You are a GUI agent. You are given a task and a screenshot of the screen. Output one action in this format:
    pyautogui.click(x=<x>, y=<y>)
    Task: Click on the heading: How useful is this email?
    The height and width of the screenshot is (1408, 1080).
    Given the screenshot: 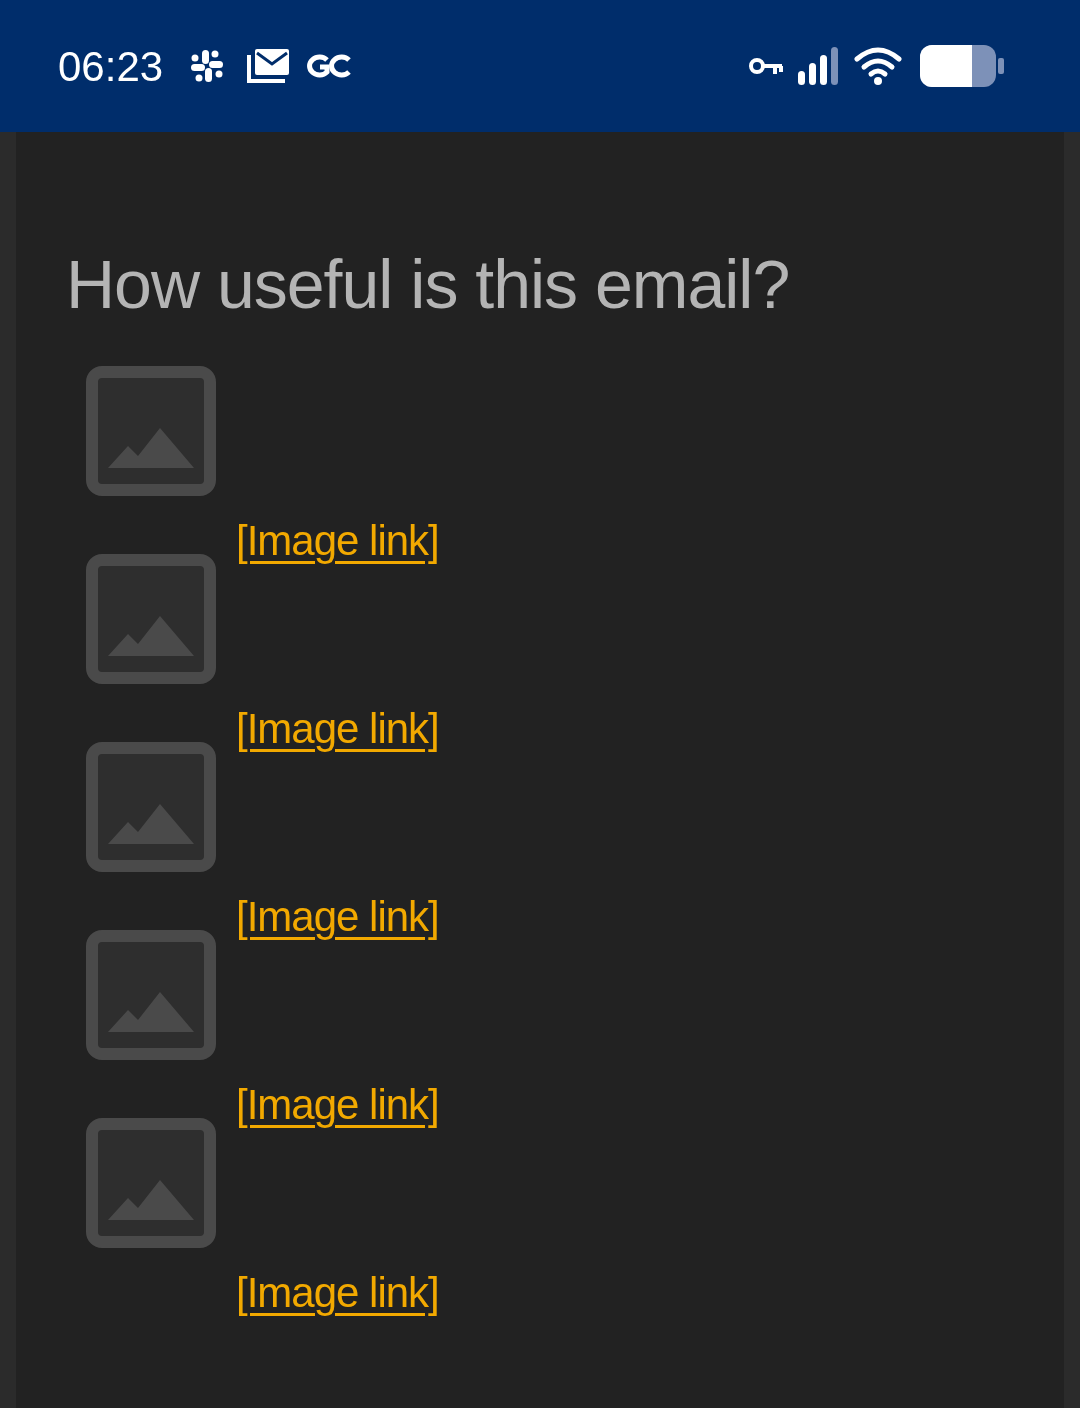 What is the action you would take?
    pyautogui.click(x=428, y=284)
    